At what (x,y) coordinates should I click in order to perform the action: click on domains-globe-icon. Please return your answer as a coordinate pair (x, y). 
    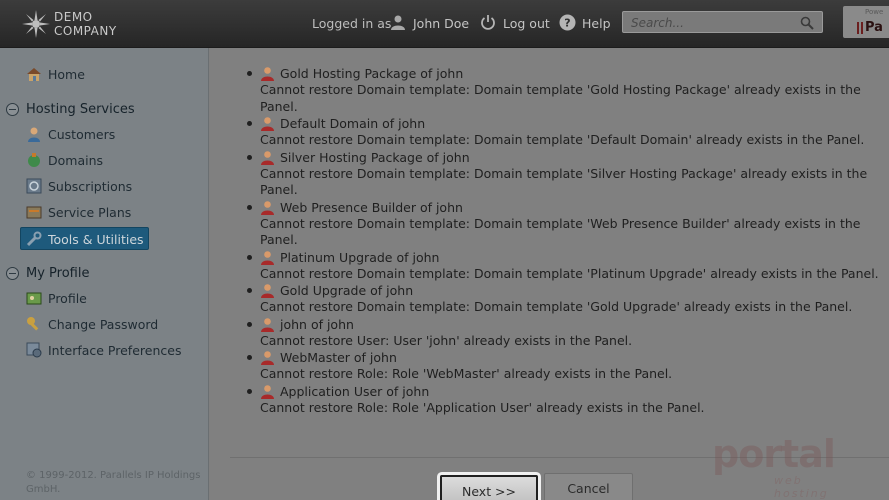
    Looking at the image, I should click on (34, 160).